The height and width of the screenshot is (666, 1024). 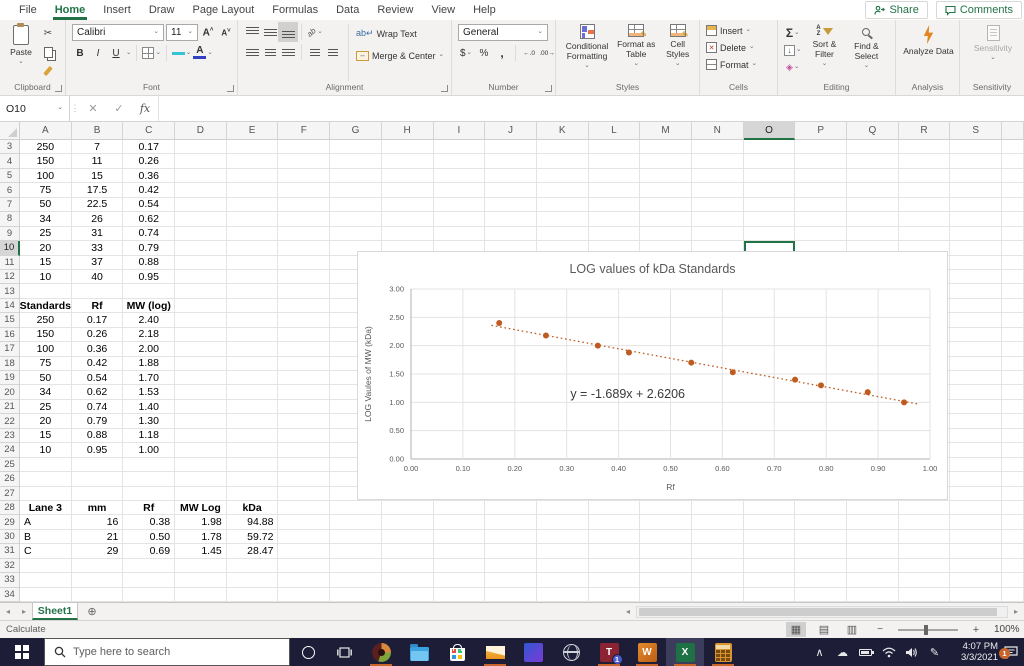 I want to click on ribbon-tab-data: Data, so click(x=347, y=10).